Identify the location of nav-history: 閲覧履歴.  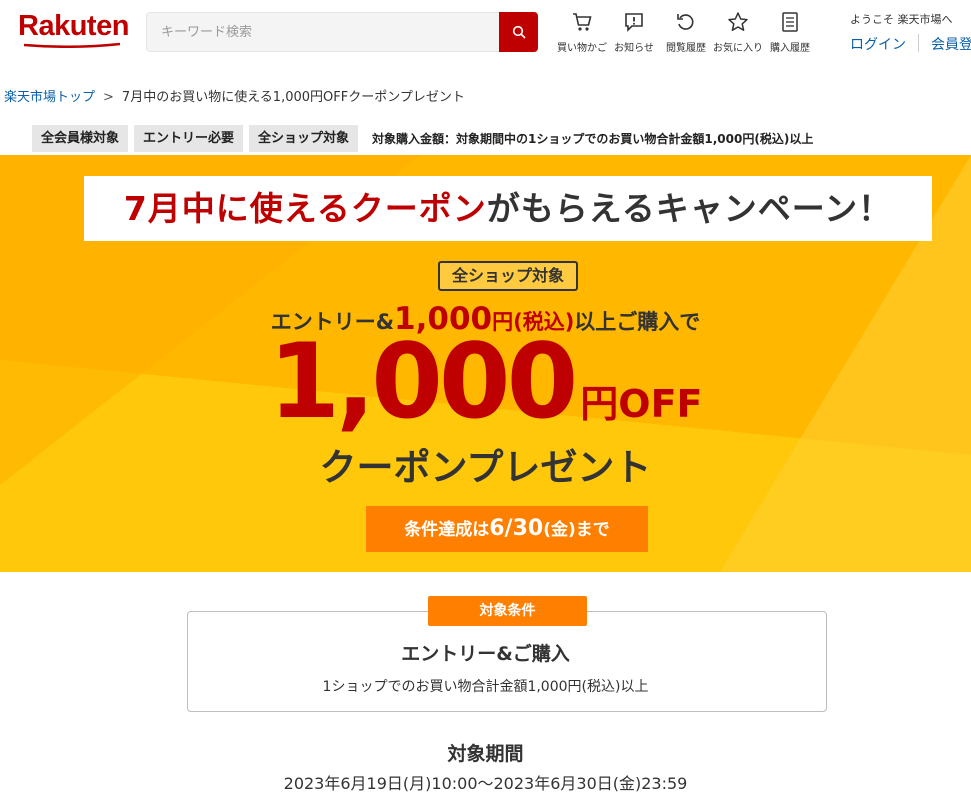
(686, 32).